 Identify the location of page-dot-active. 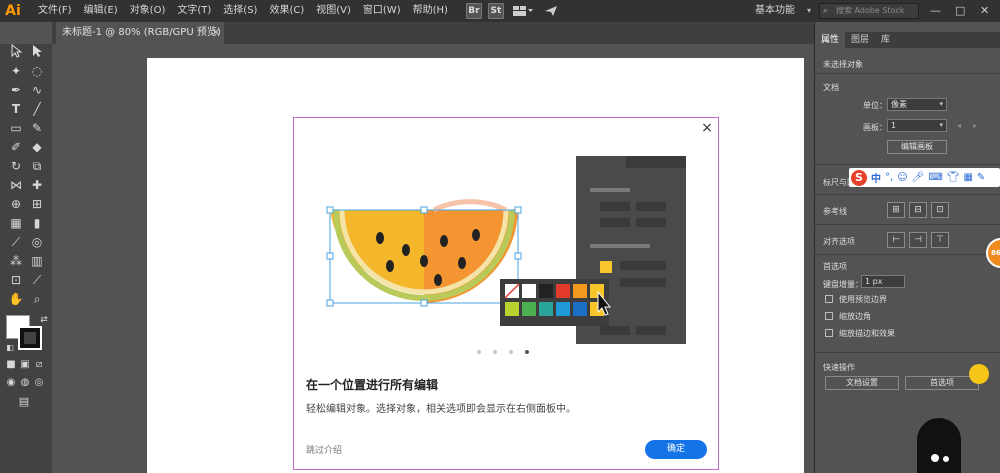
(527, 352).